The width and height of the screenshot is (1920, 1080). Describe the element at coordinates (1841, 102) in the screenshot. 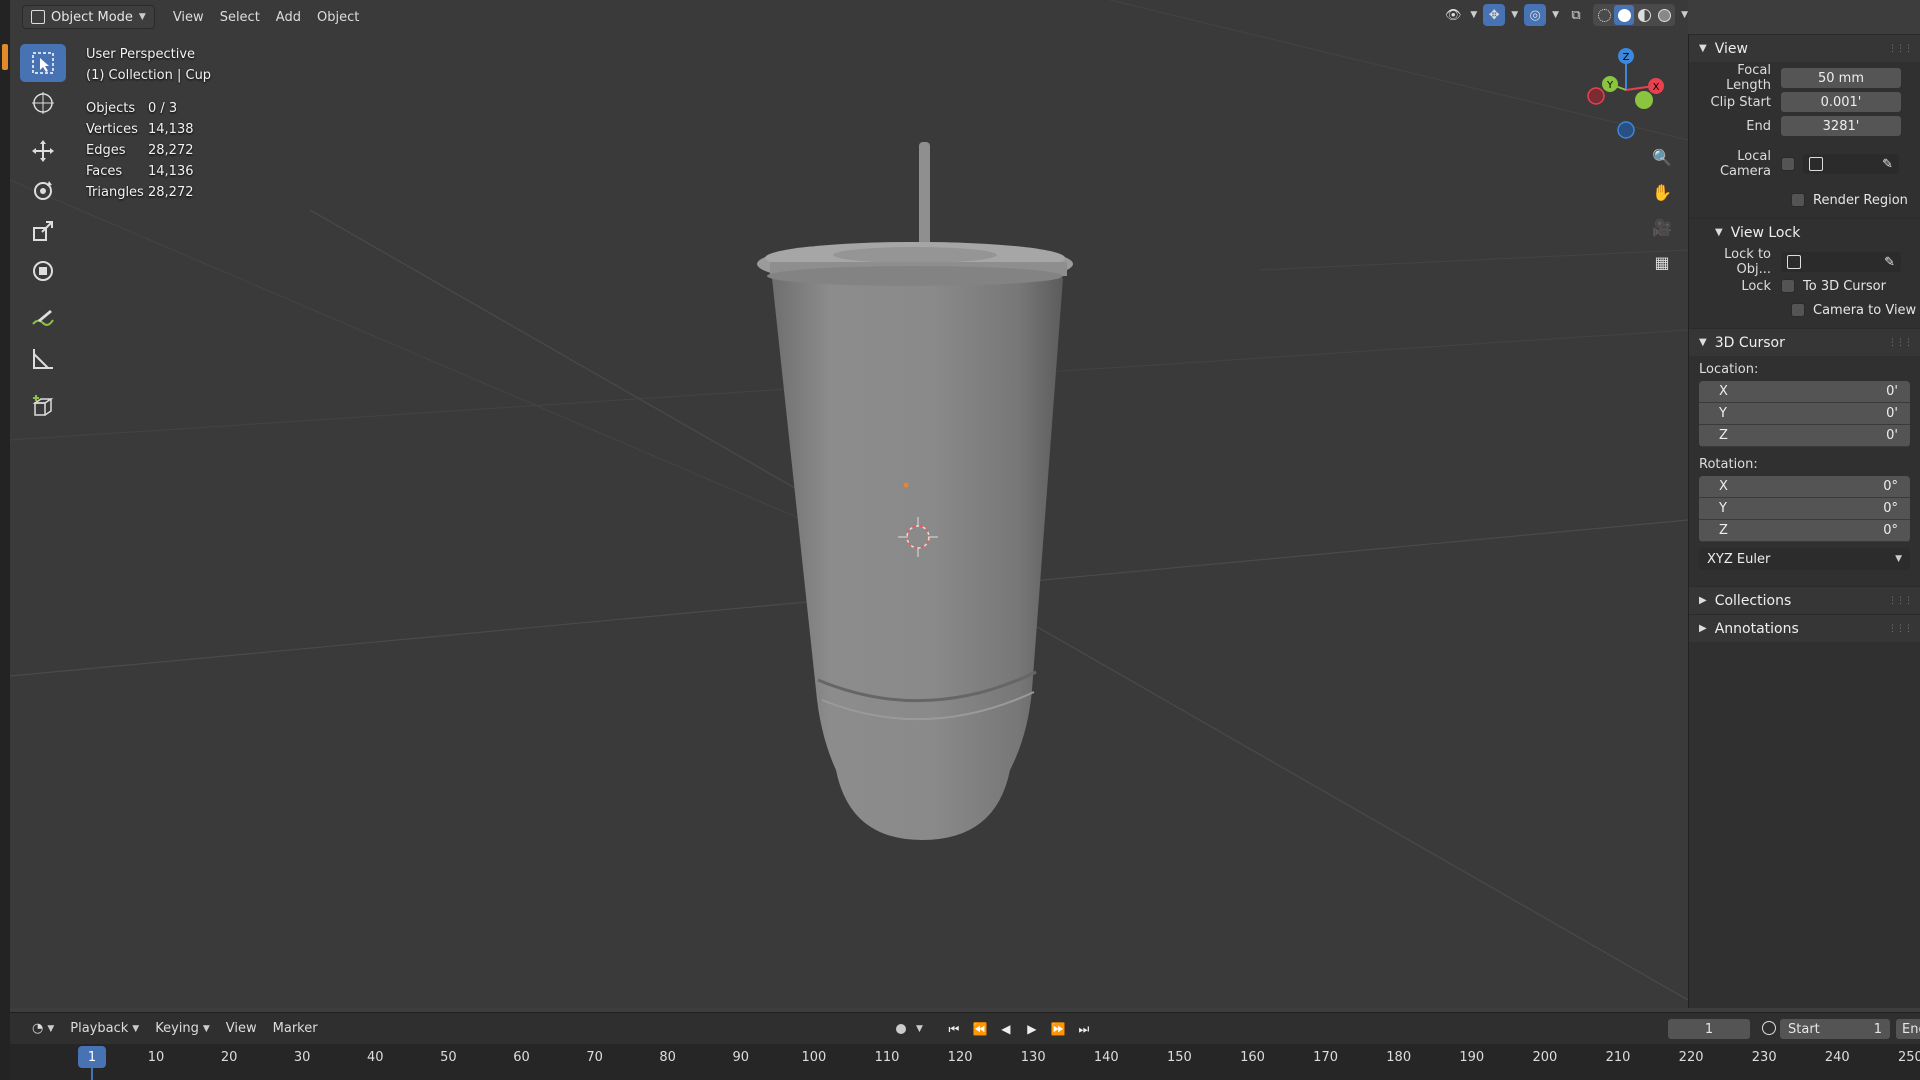

I see `clip-start-field: 0.001'` at that location.